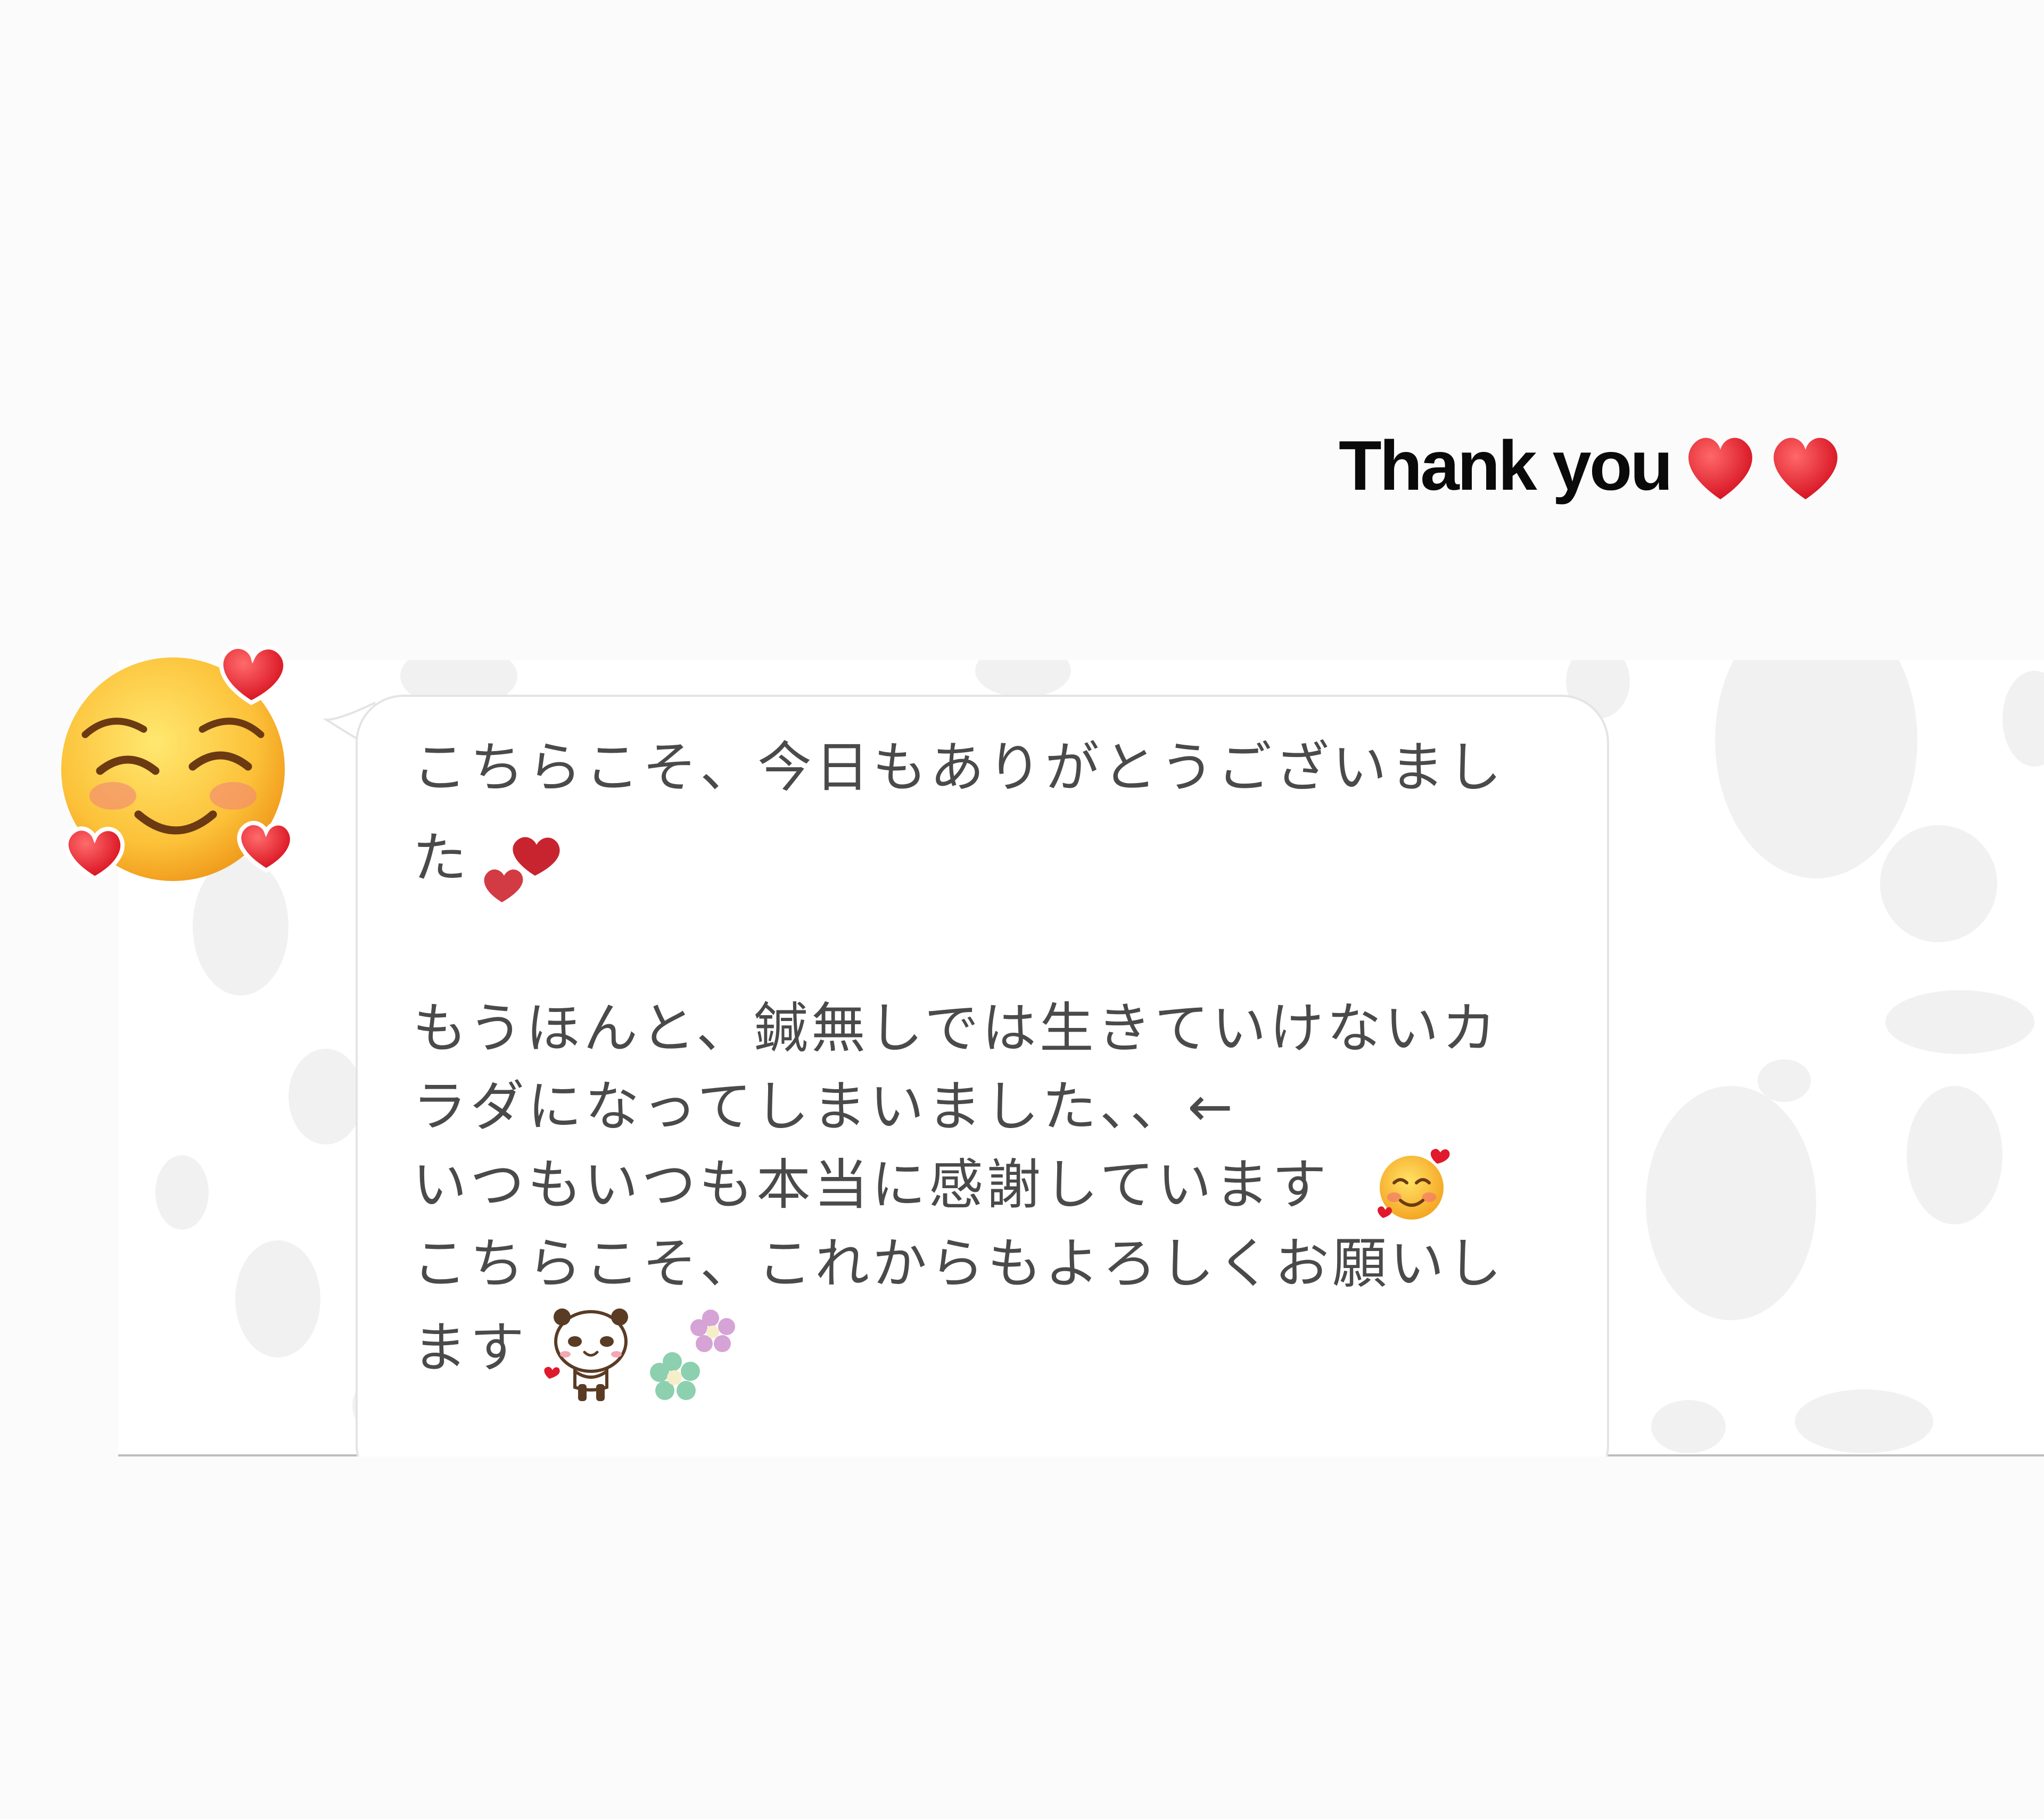  What do you see at coordinates (959, 768) in the screenshot?
I see `message-line-1: こちらこそ、今日もありがとうございまし` at bounding box center [959, 768].